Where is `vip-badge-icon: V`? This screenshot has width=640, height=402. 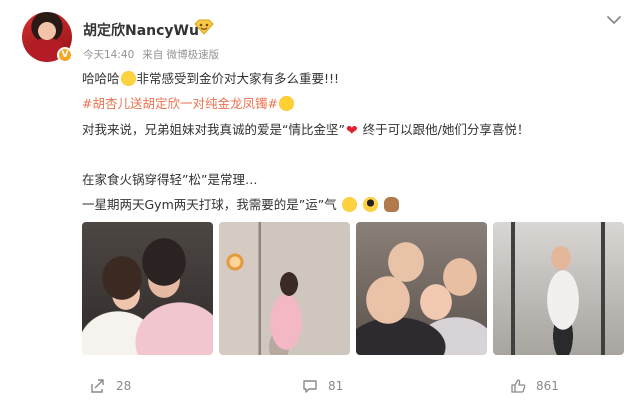 vip-badge-icon: V is located at coordinates (65, 55).